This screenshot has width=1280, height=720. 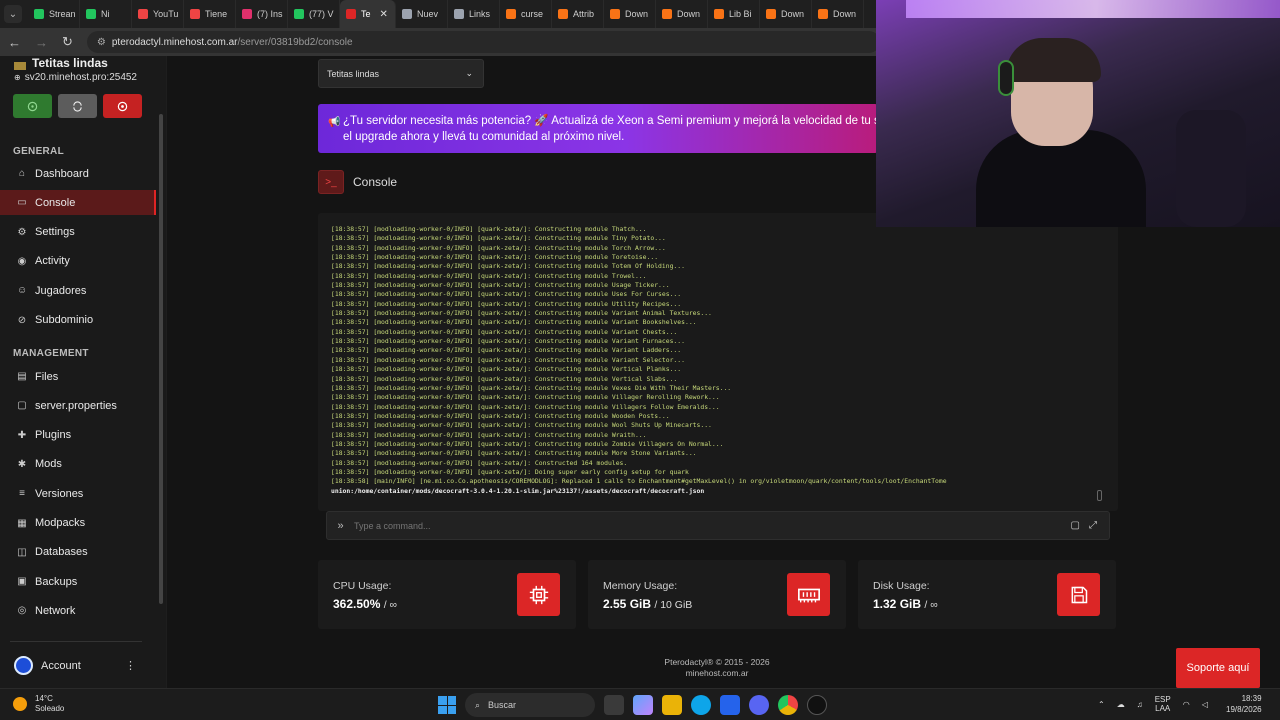 What do you see at coordinates (22, 406) in the screenshot?
I see `file-icon: ▢` at bounding box center [22, 406].